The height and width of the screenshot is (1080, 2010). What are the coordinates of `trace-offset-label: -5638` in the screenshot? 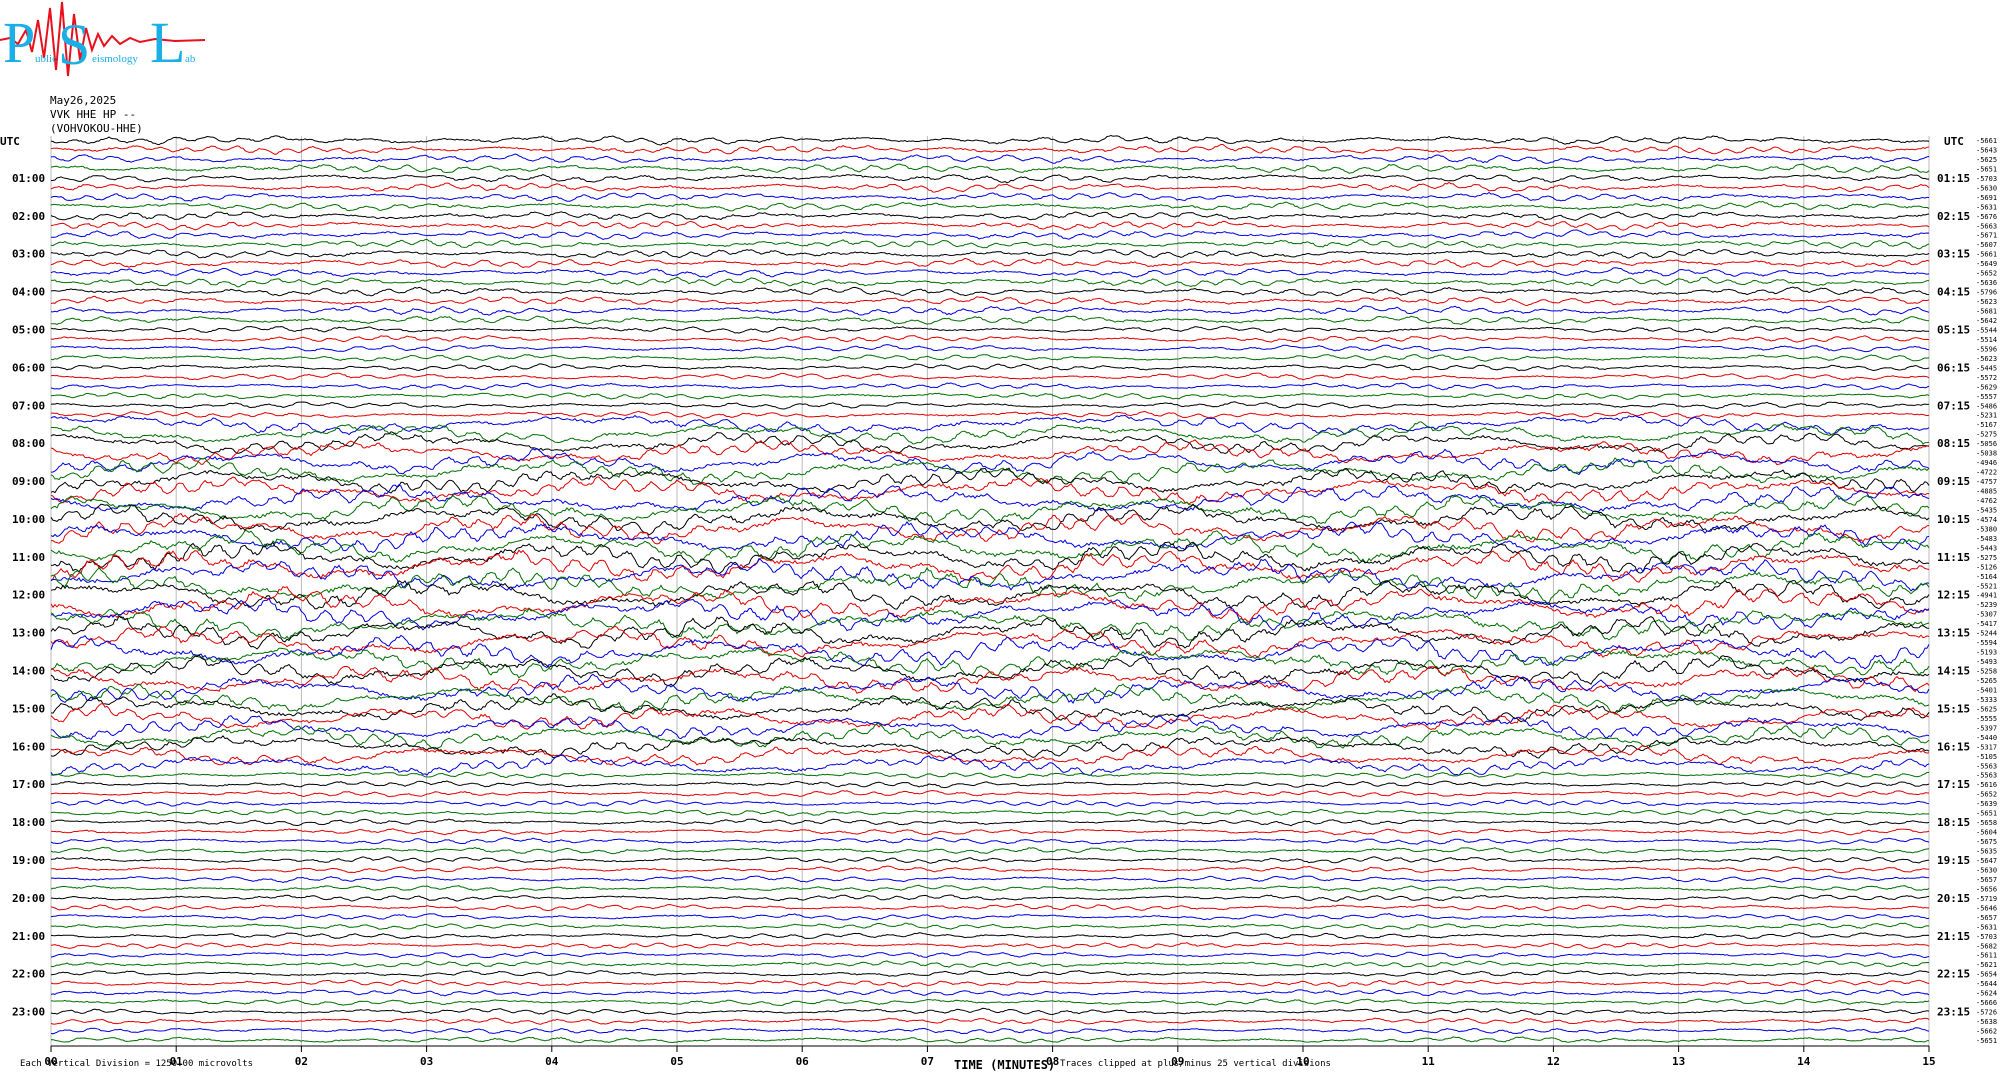 It's located at (1986, 1022).